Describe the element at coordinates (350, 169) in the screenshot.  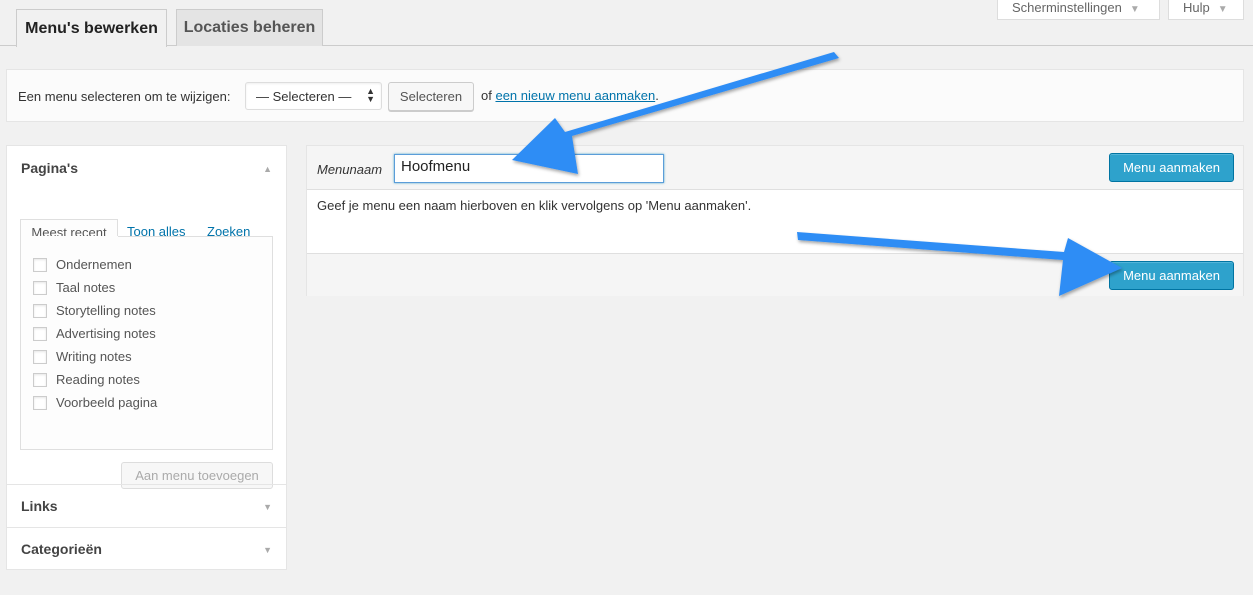
I see `menu-name-label: Menunaam` at that location.